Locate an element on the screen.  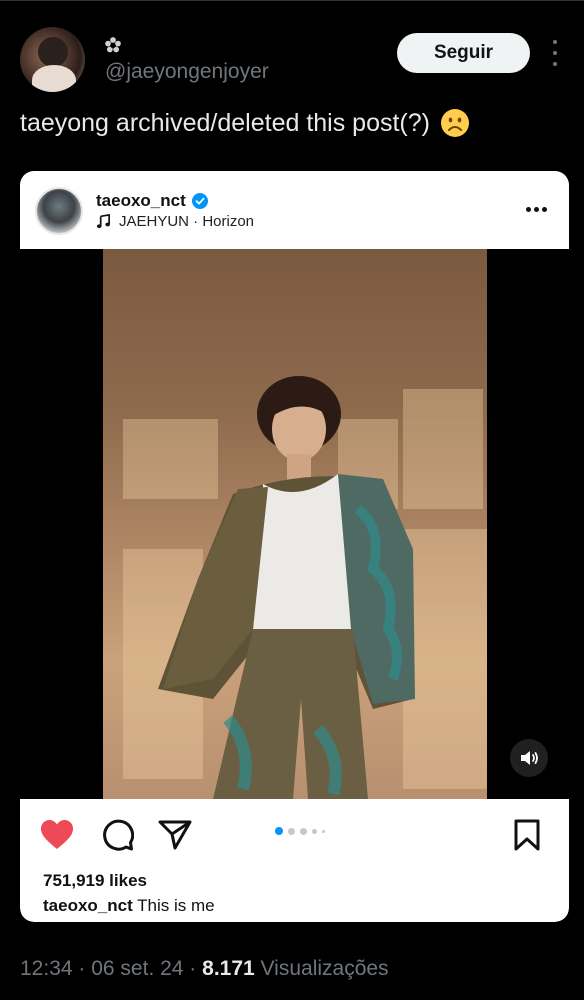
view-count: 8.171 is located at coordinates (228, 968).